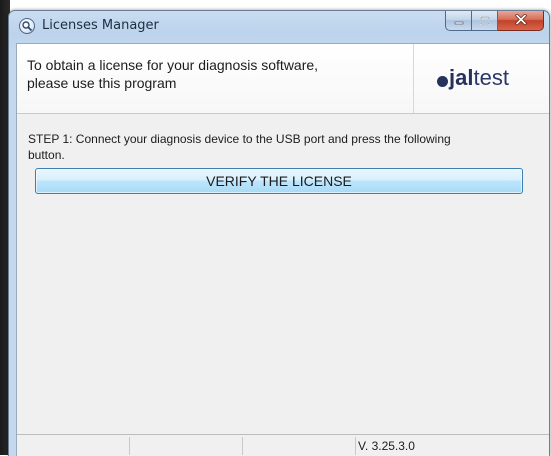 The height and width of the screenshot is (456, 551). I want to click on step-text-line-2: button., so click(46, 155).